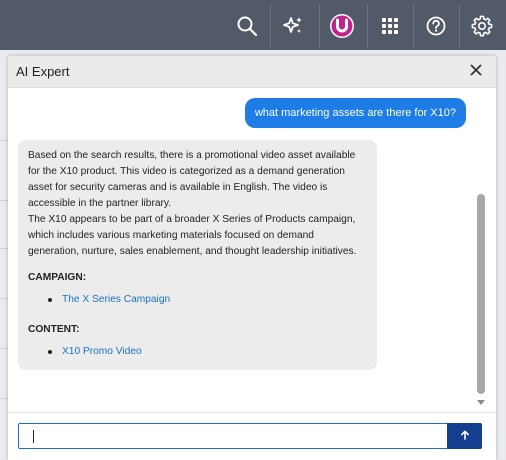 This screenshot has width=506, height=460. I want to click on ai-sparkle-icon, so click(293, 26).